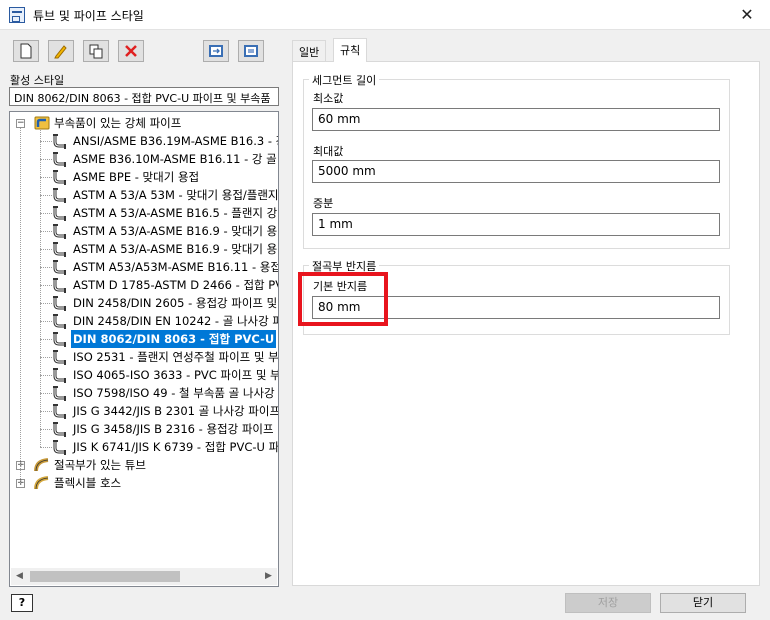  Describe the element at coordinates (328, 98) in the screenshot. I see `min-value-label: 최소값` at that location.